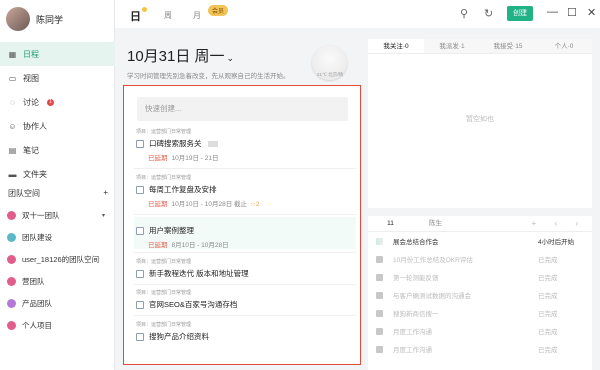 This screenshot has height=370, width=600. What do you see at coordinates (12, 126) in the screenshot?
I see `people-icon: ☺` at bounding box center [12, 126].